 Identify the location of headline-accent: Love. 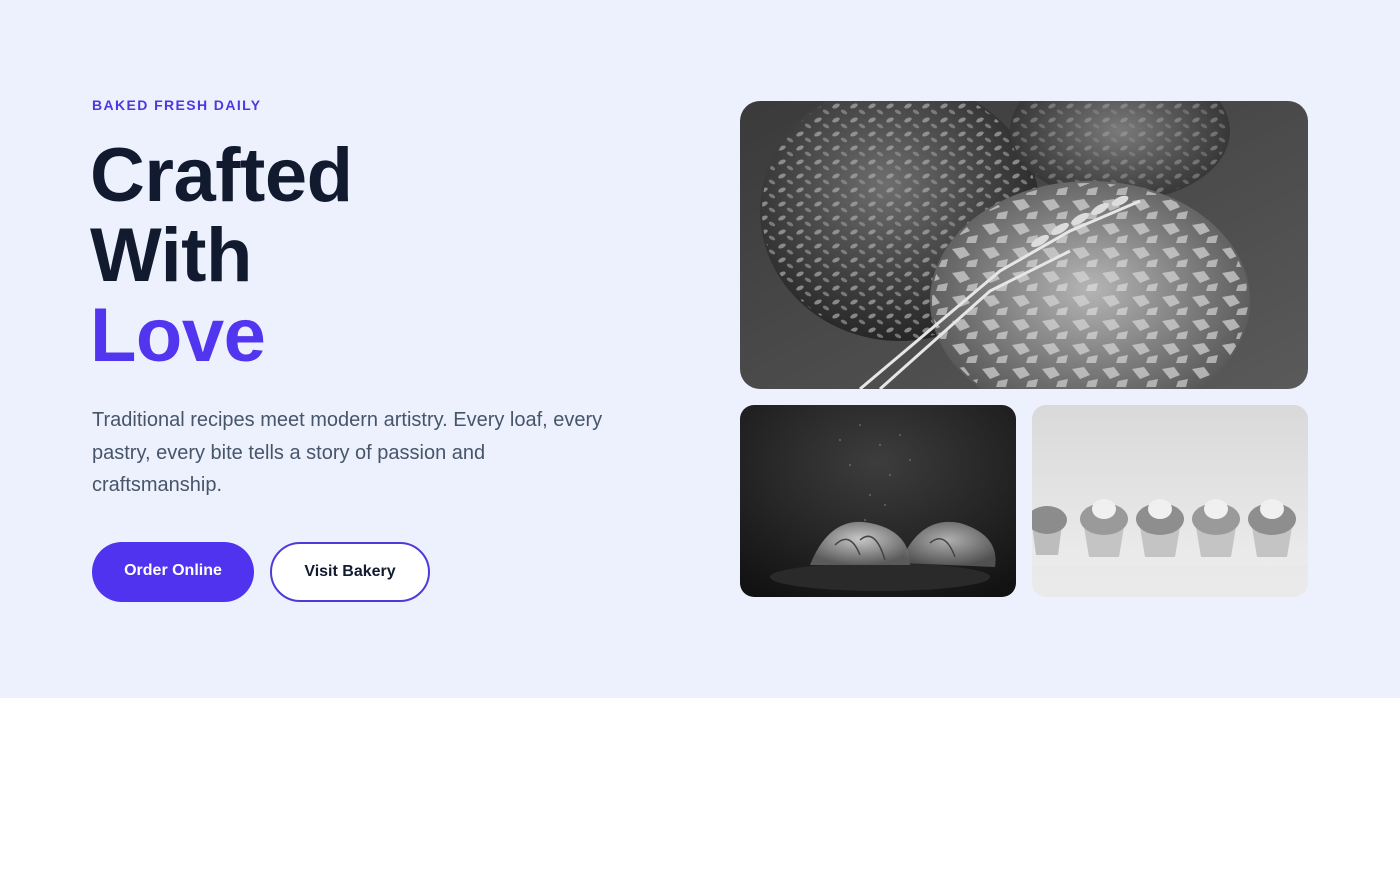
(178, 335).